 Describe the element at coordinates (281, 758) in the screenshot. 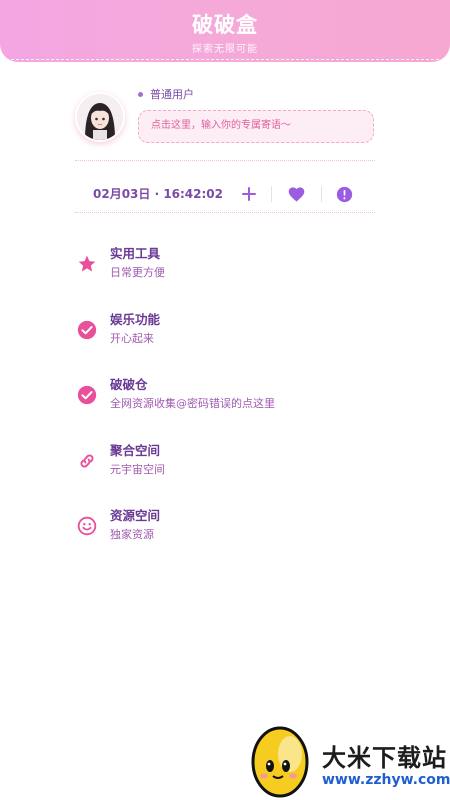

I see `watermark-logo` at that location.